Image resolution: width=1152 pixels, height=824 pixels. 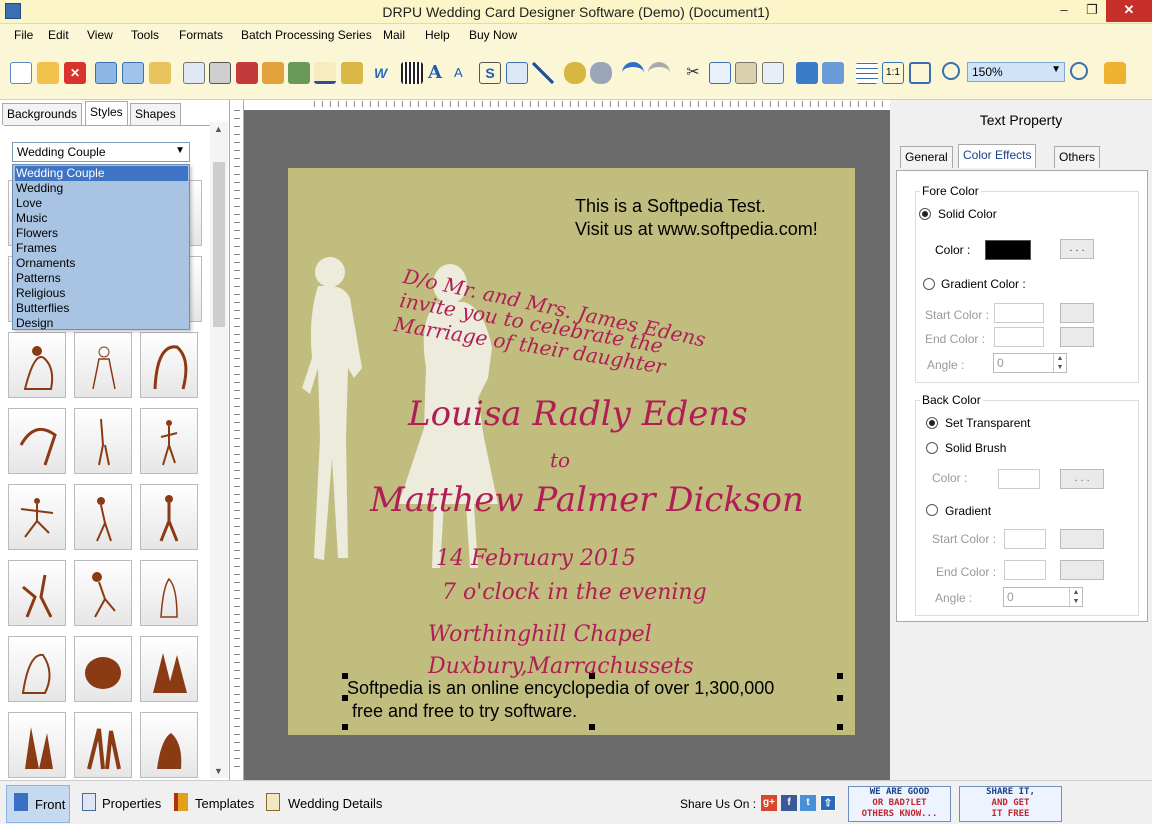 I want to click on text-box-icon: A, so click(x=465, y=73).